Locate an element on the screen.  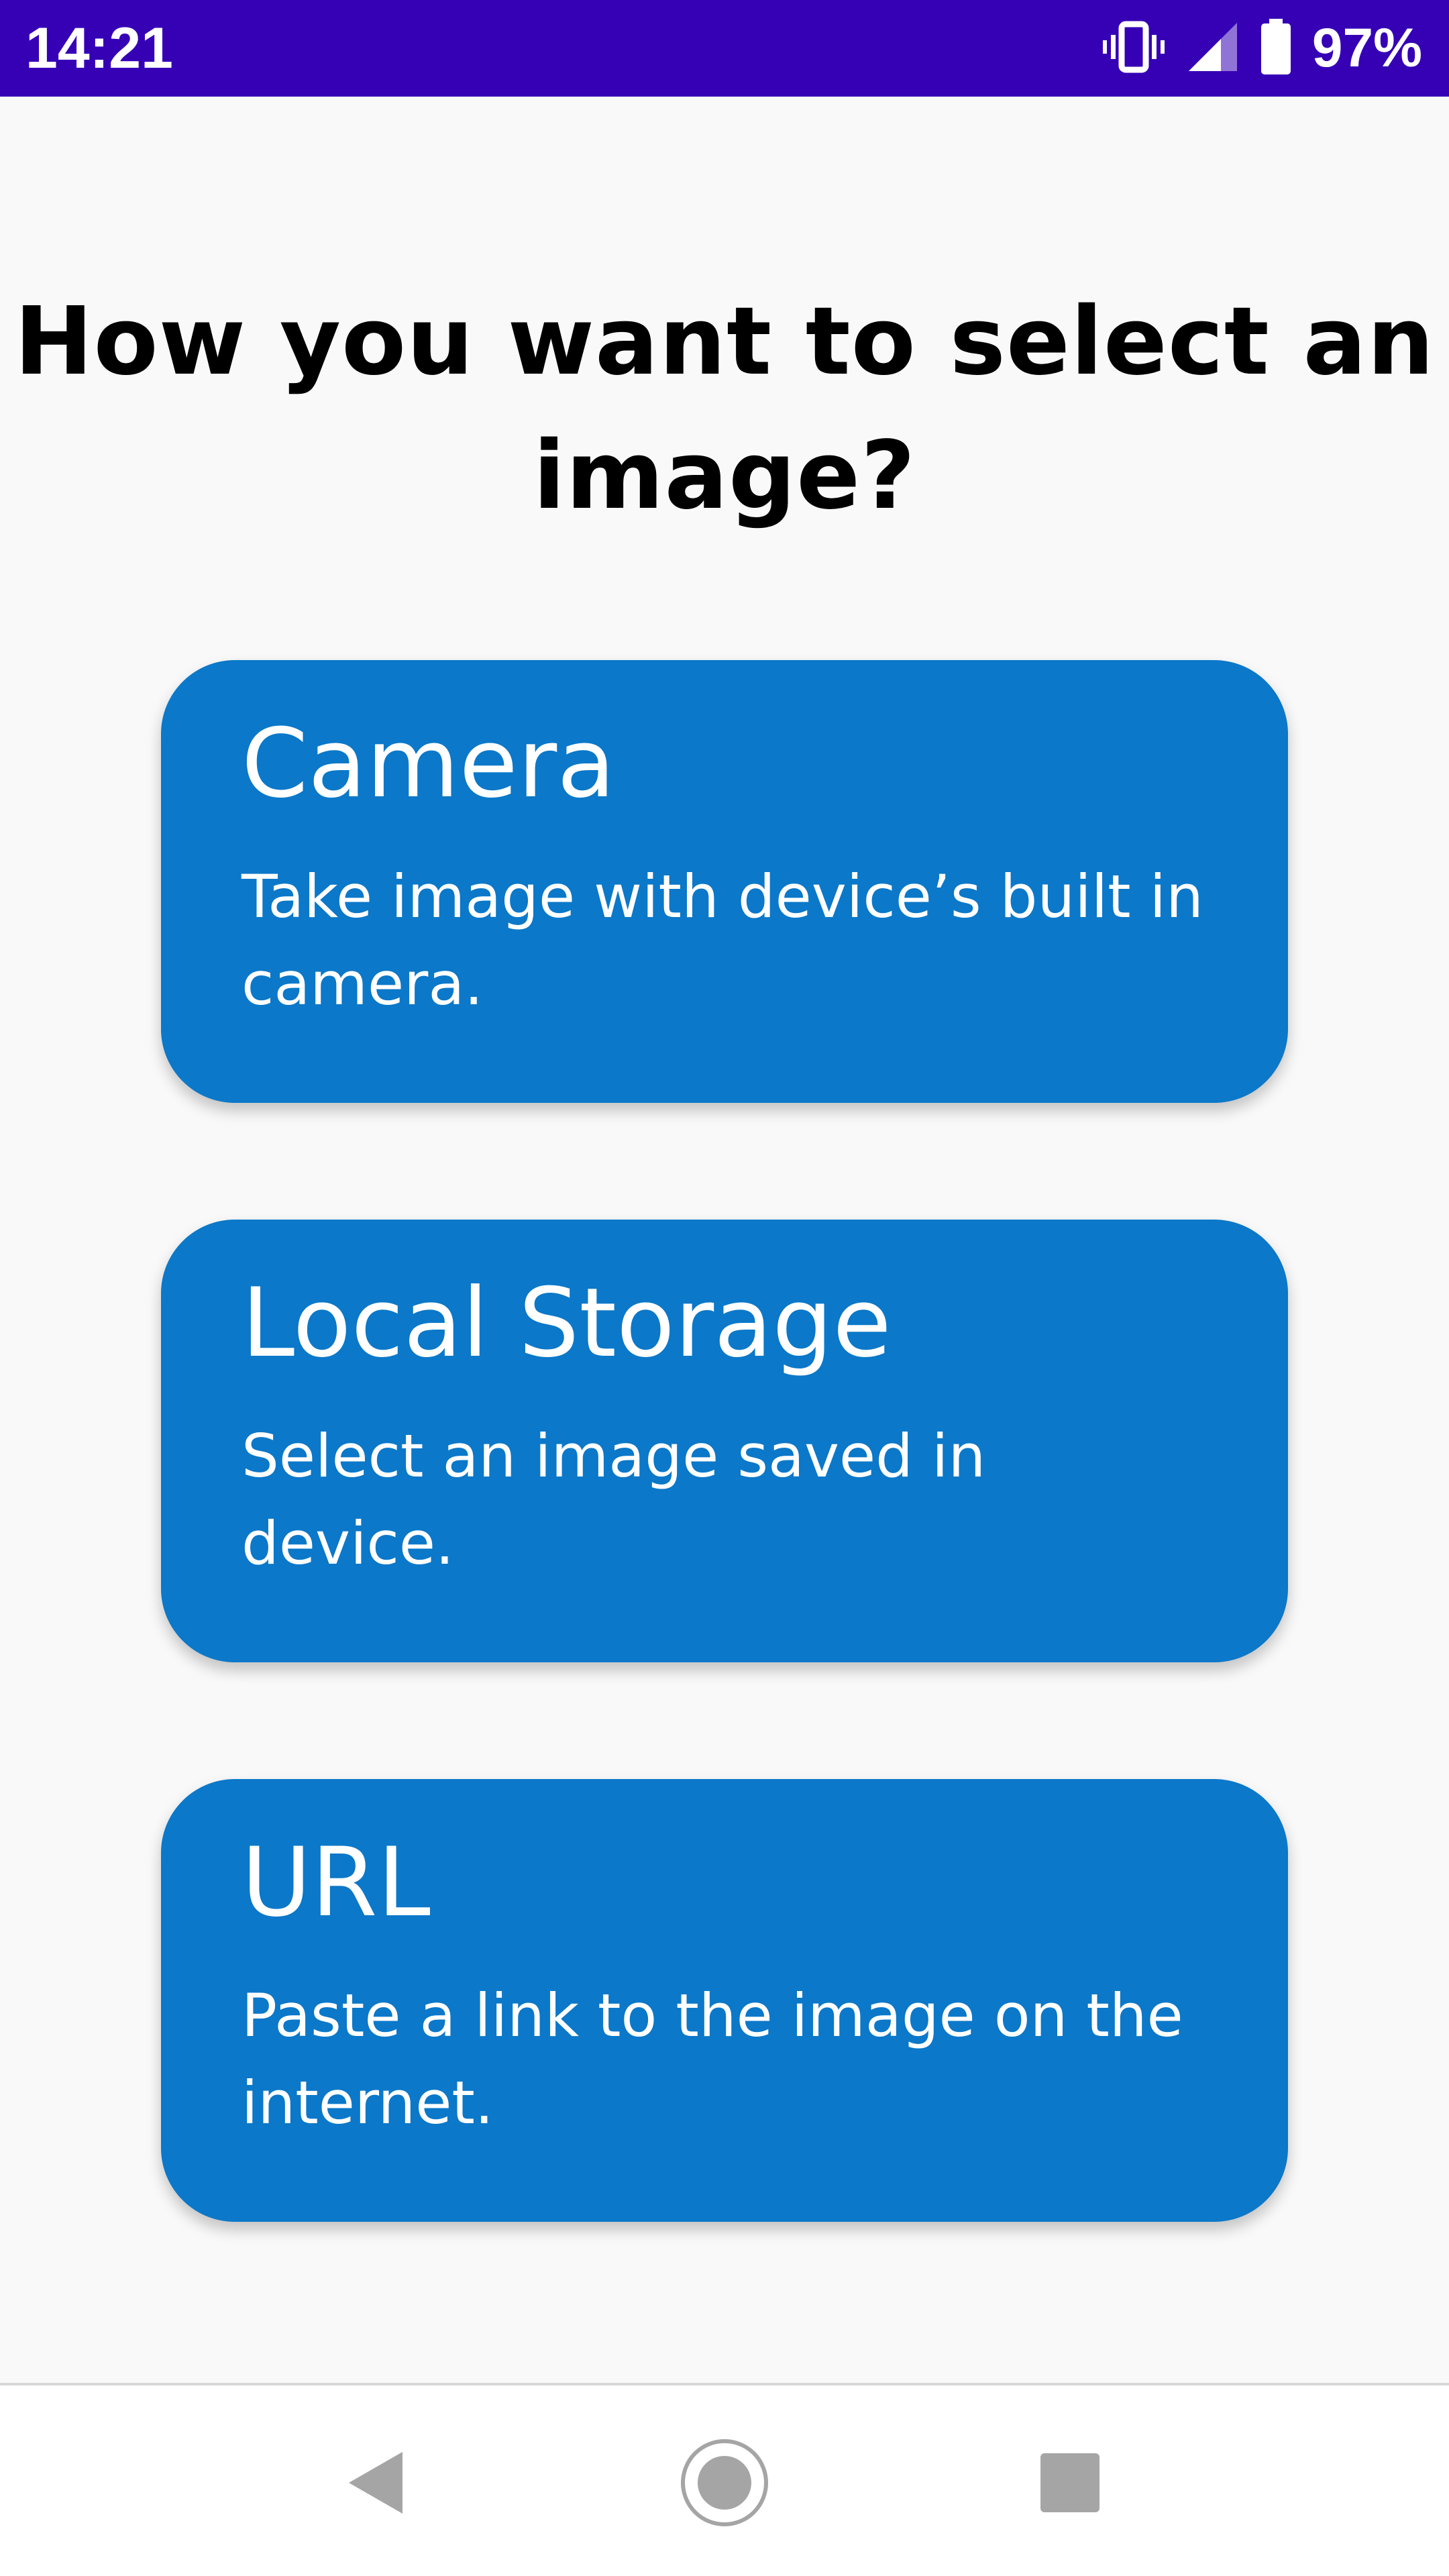
page-title-line-1: How you want to select an is located at coordinates (724, 341).